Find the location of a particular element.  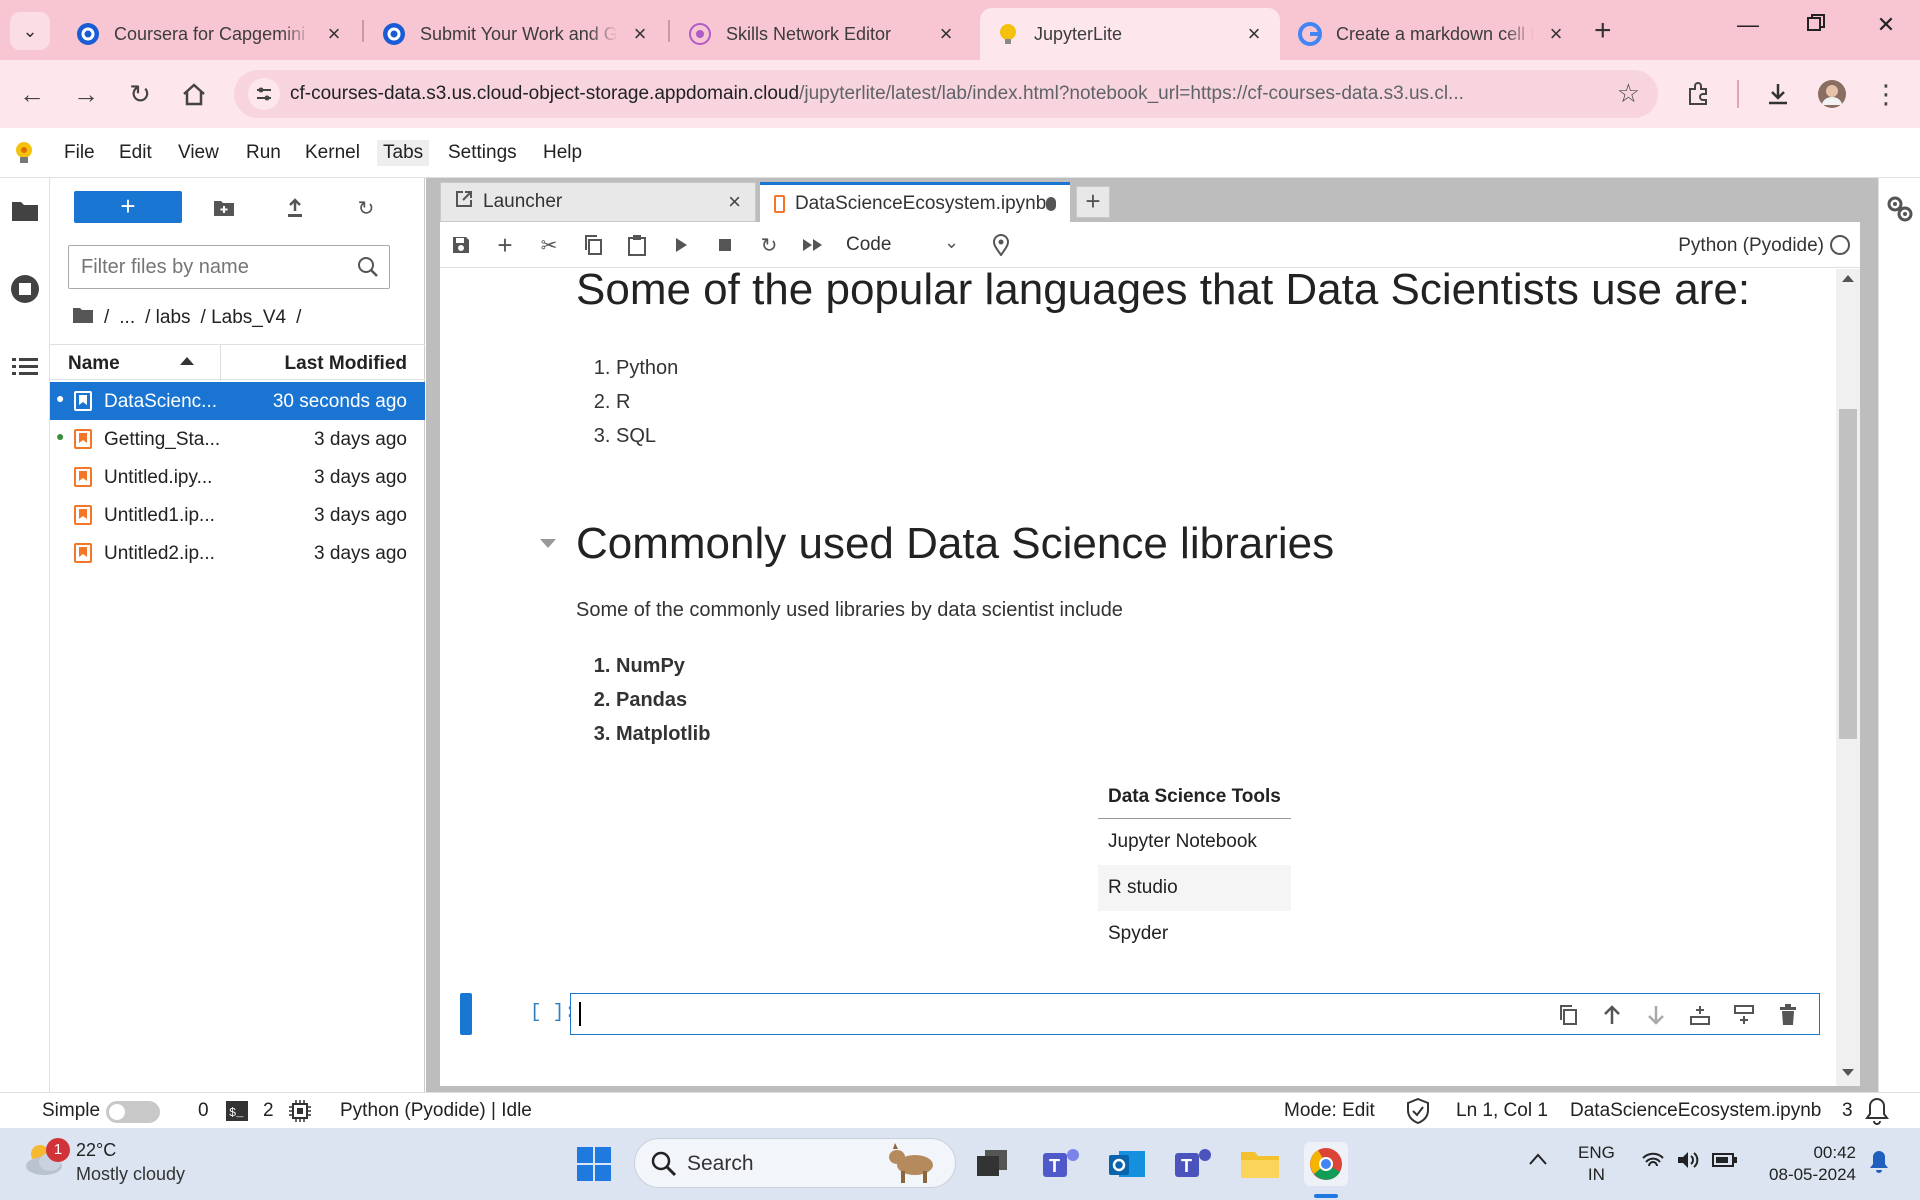

simple-mode-toggle is located at coordinates (133, 1112).